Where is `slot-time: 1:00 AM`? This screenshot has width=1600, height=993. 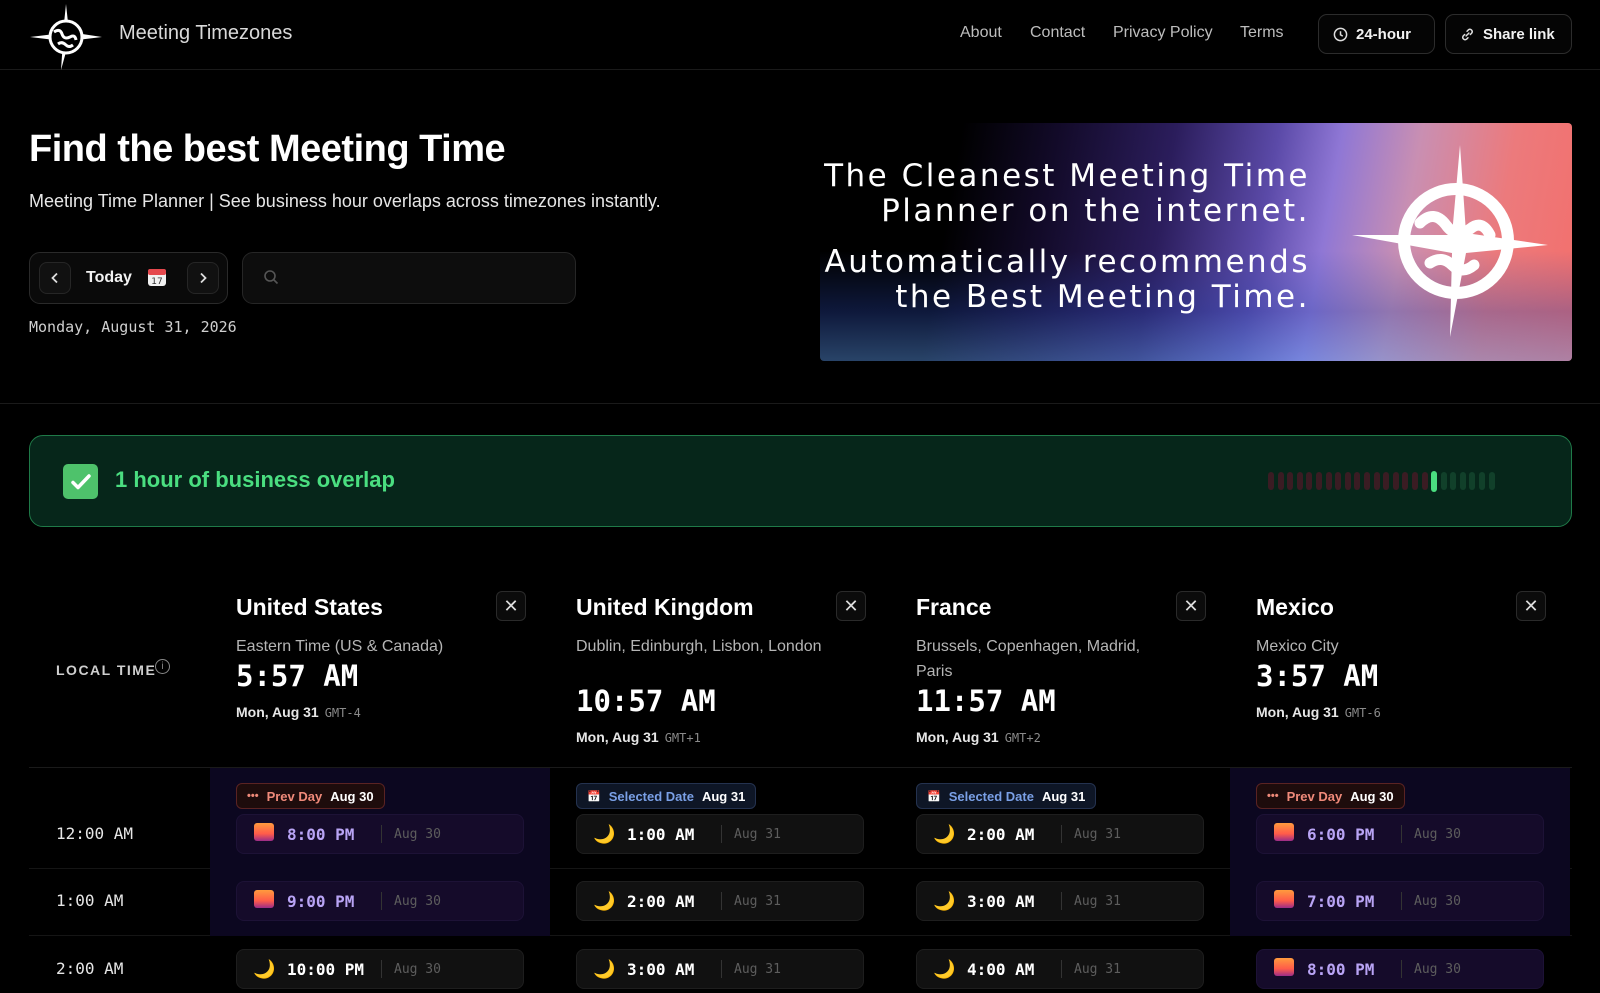 slot-time: 1:00 AM is located at coordinates (661, 834).